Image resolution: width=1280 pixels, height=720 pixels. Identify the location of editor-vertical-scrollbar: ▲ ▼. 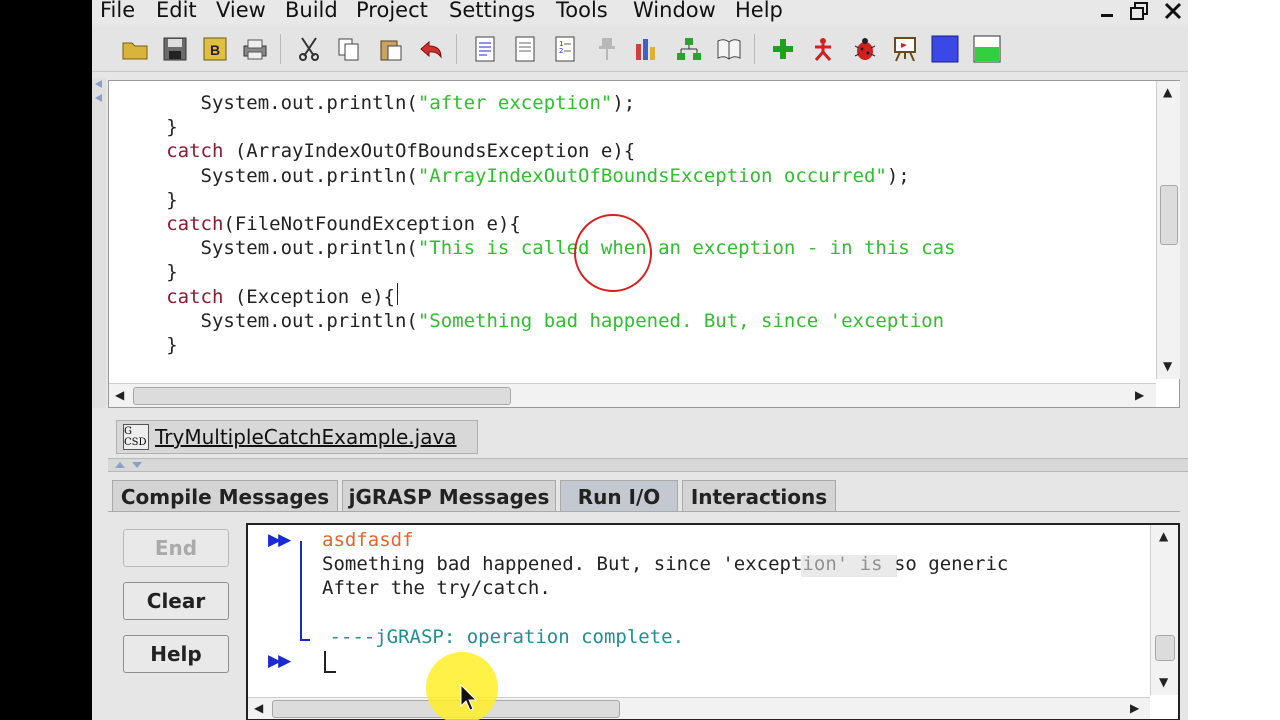
(1168, 230).